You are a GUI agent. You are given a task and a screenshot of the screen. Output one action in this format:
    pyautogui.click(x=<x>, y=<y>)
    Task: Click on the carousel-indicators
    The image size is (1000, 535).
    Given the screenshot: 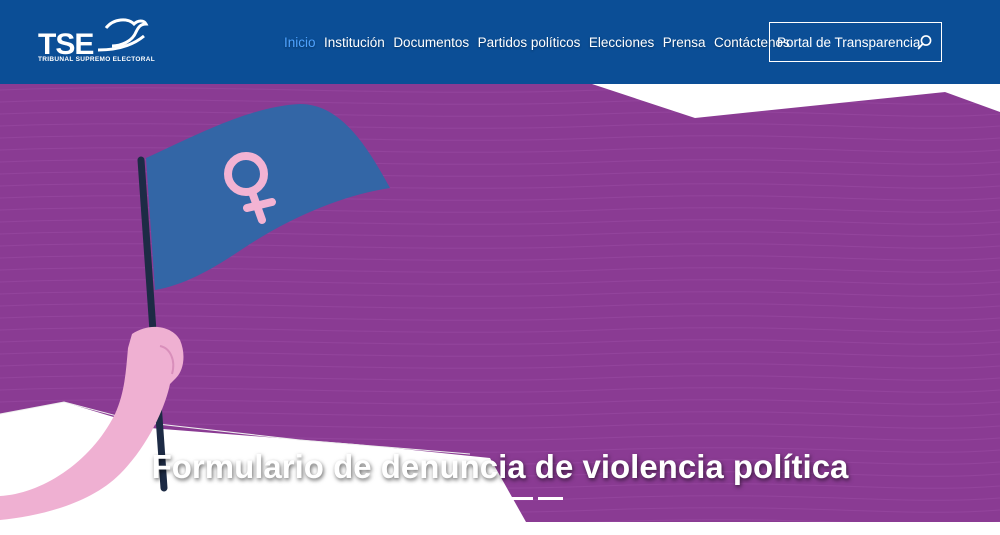 What is the action you would take?
    pyautogui.click(x=523, y=498)
    